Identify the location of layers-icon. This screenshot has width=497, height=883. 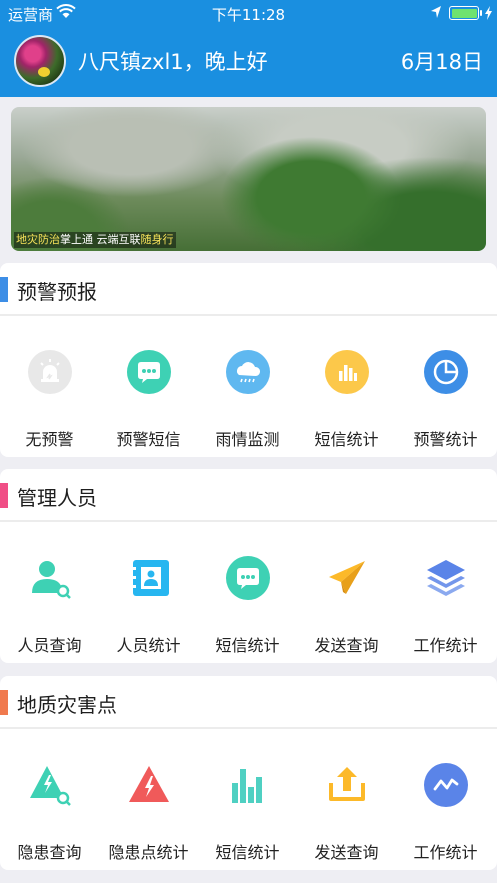
(446, 578).